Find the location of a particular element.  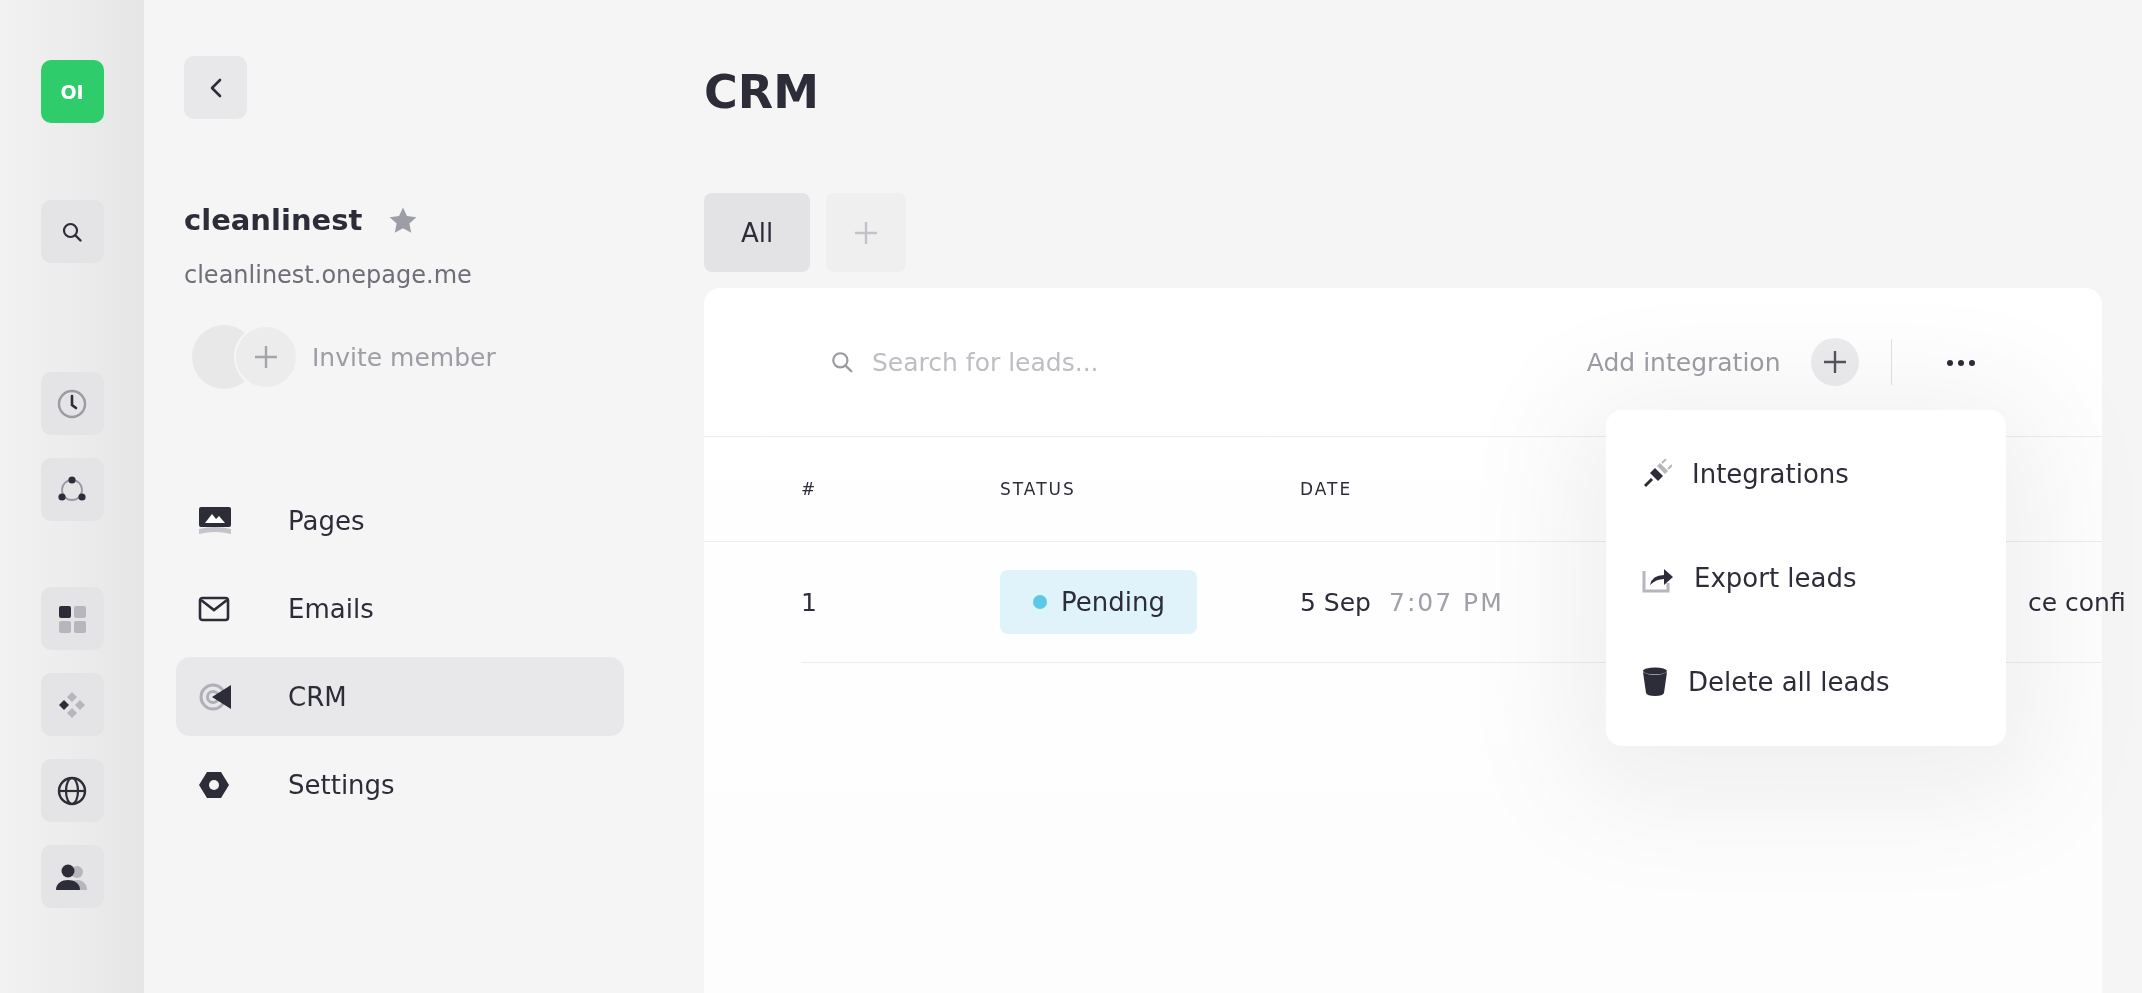

globe-icon is located at coordinates (72, 790).